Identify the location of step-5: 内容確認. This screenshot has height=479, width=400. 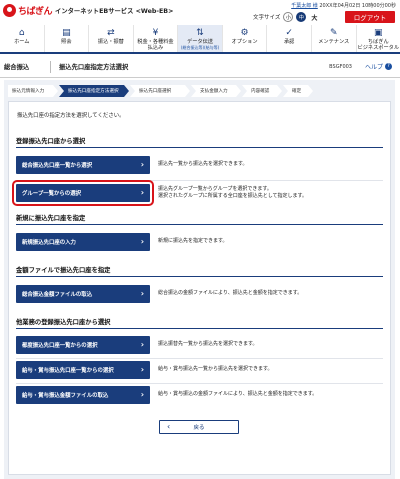
(262, 91).